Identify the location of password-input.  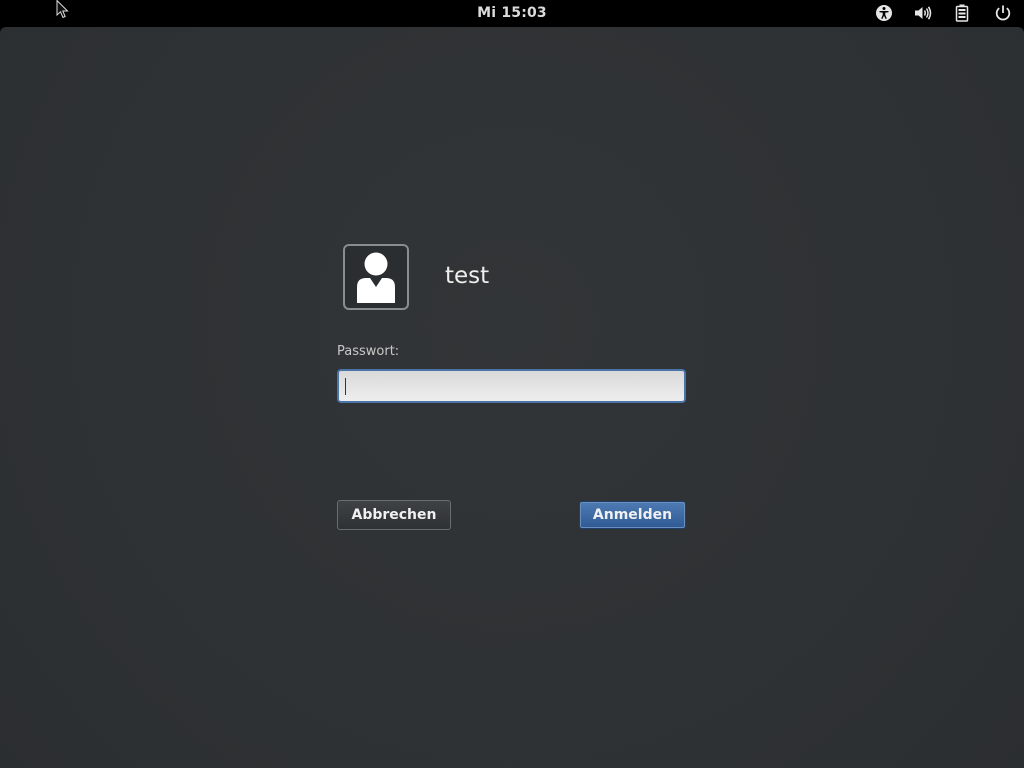
(511, 386).